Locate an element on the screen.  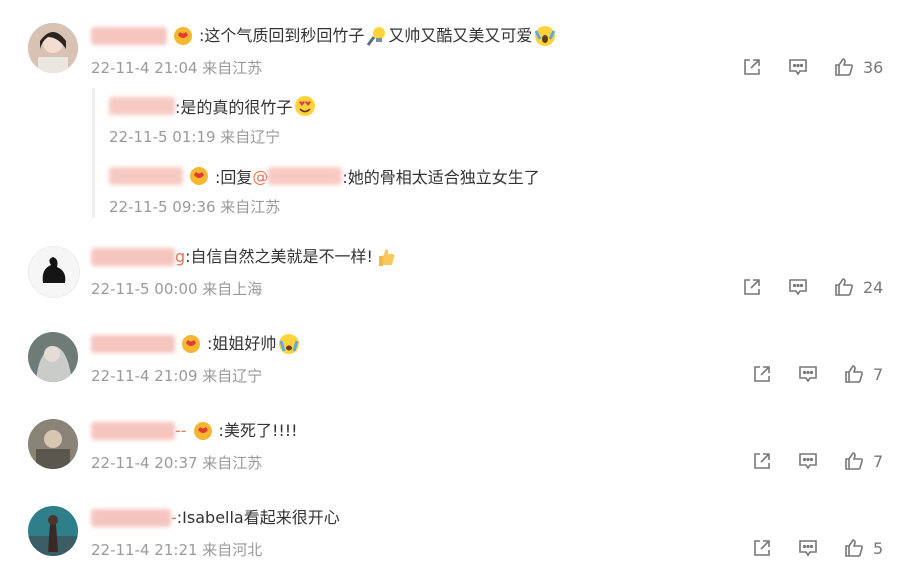
comment-text: :这个气质回到秒回竹子 又帅又酷又美又可爱 is located at coordinates (323, 36).